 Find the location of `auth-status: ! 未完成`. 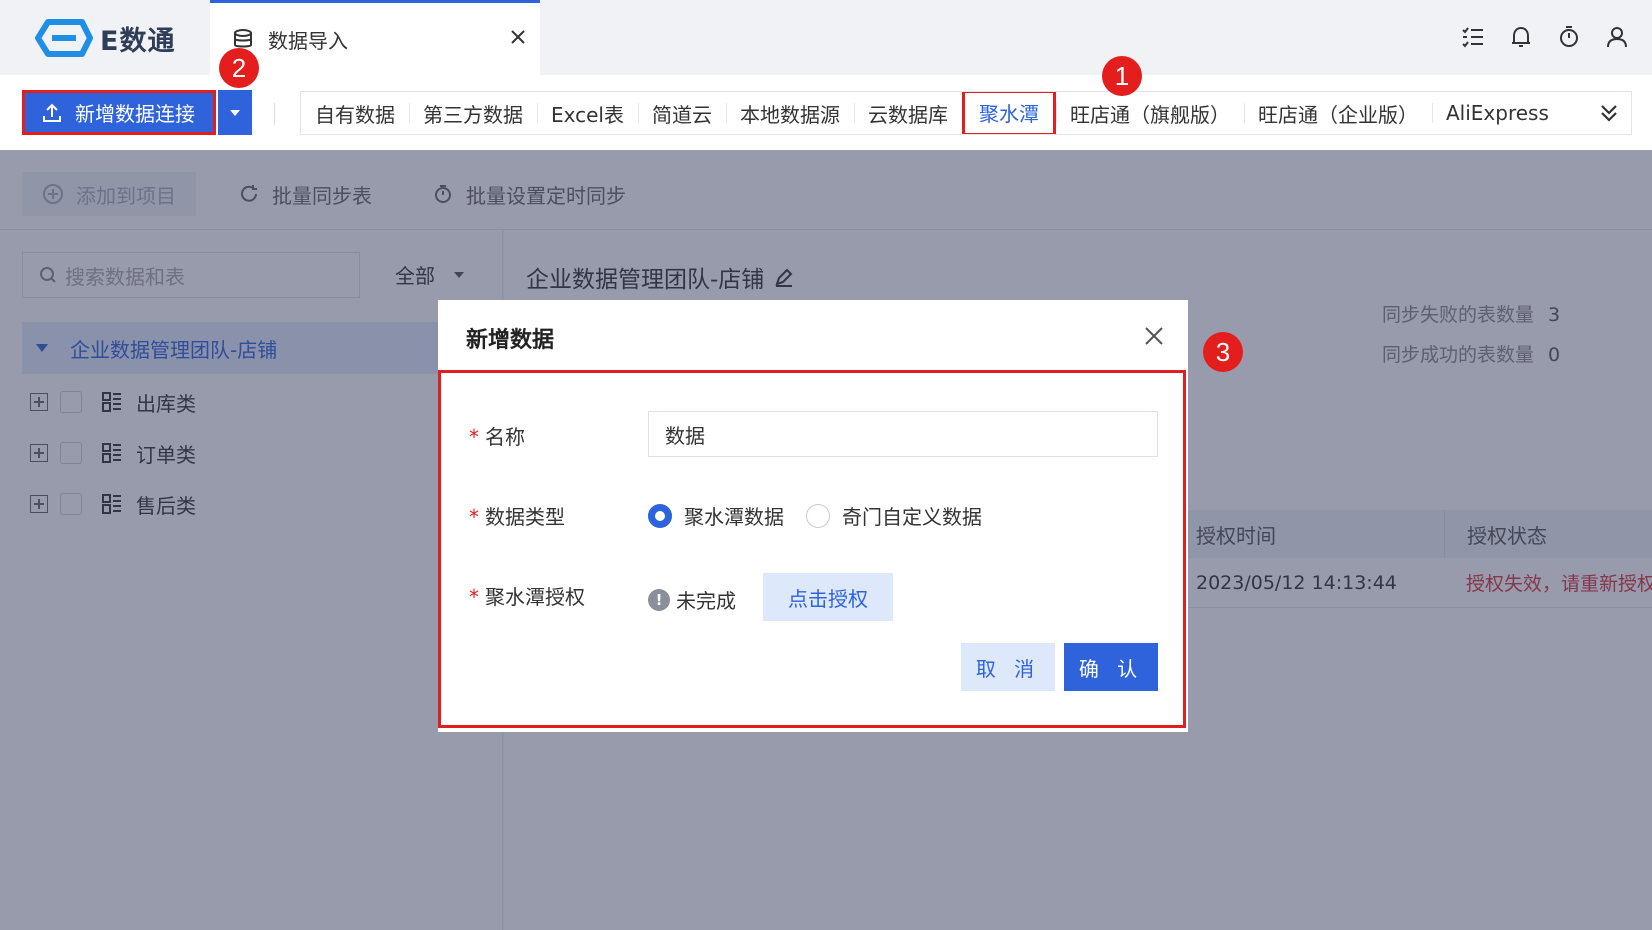

auth-status: ! 未完成 is located at coordinates (692, 599).